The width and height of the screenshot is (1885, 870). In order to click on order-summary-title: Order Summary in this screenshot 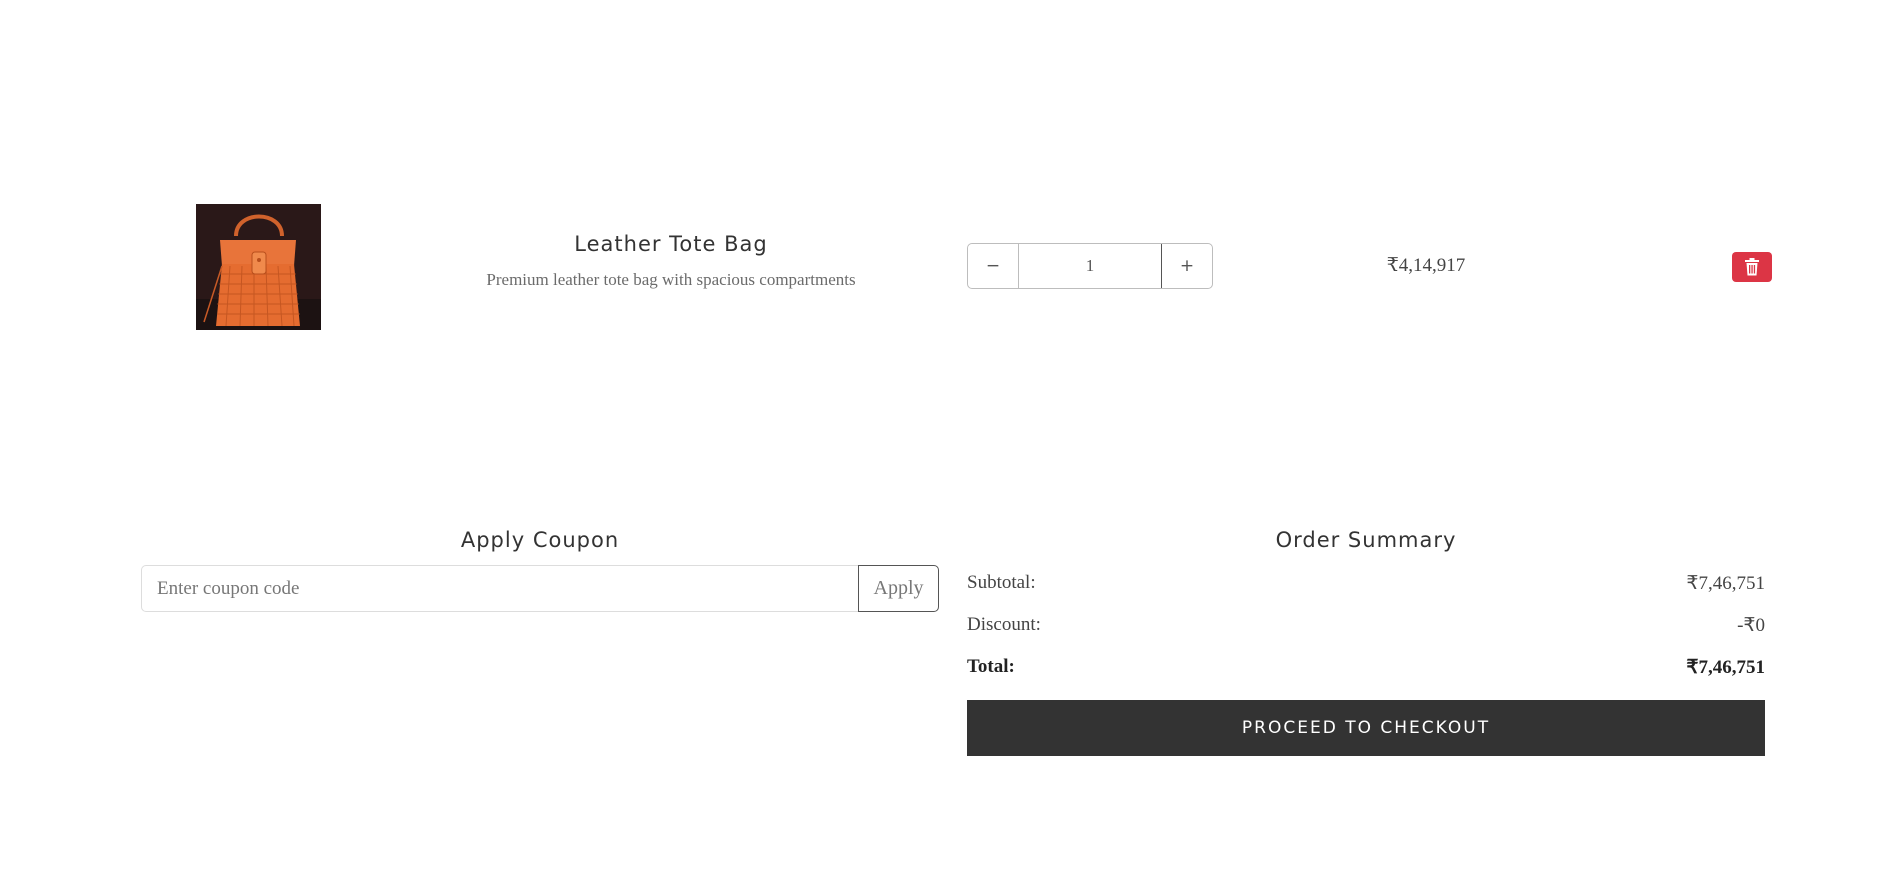, I will do `click(1366, 540)`.